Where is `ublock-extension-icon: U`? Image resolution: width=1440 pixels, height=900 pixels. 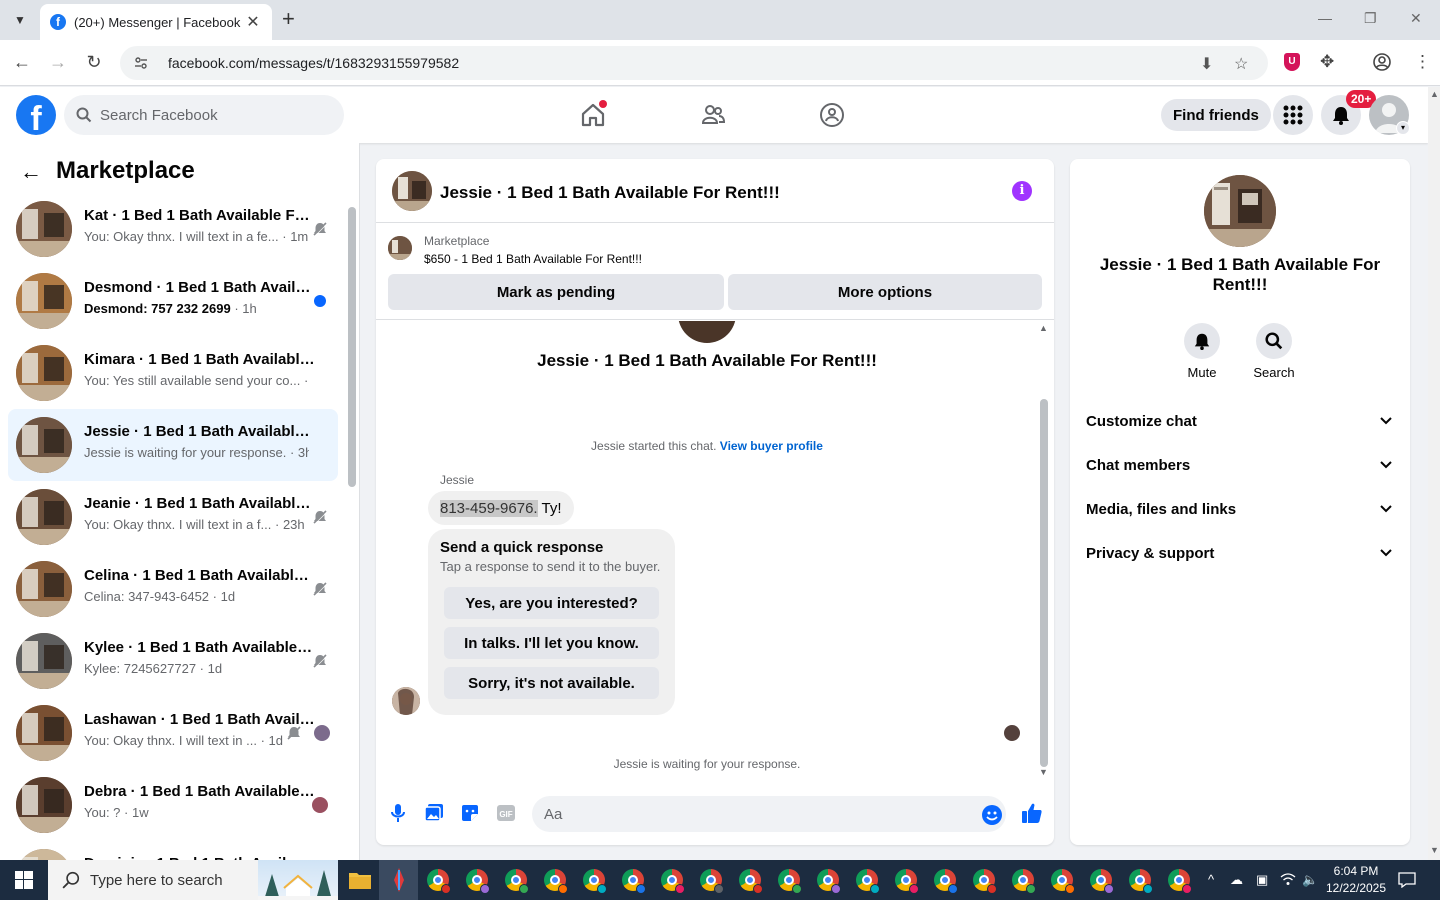
ublock-extension-icon: U is located at coordinates (1292, 62).